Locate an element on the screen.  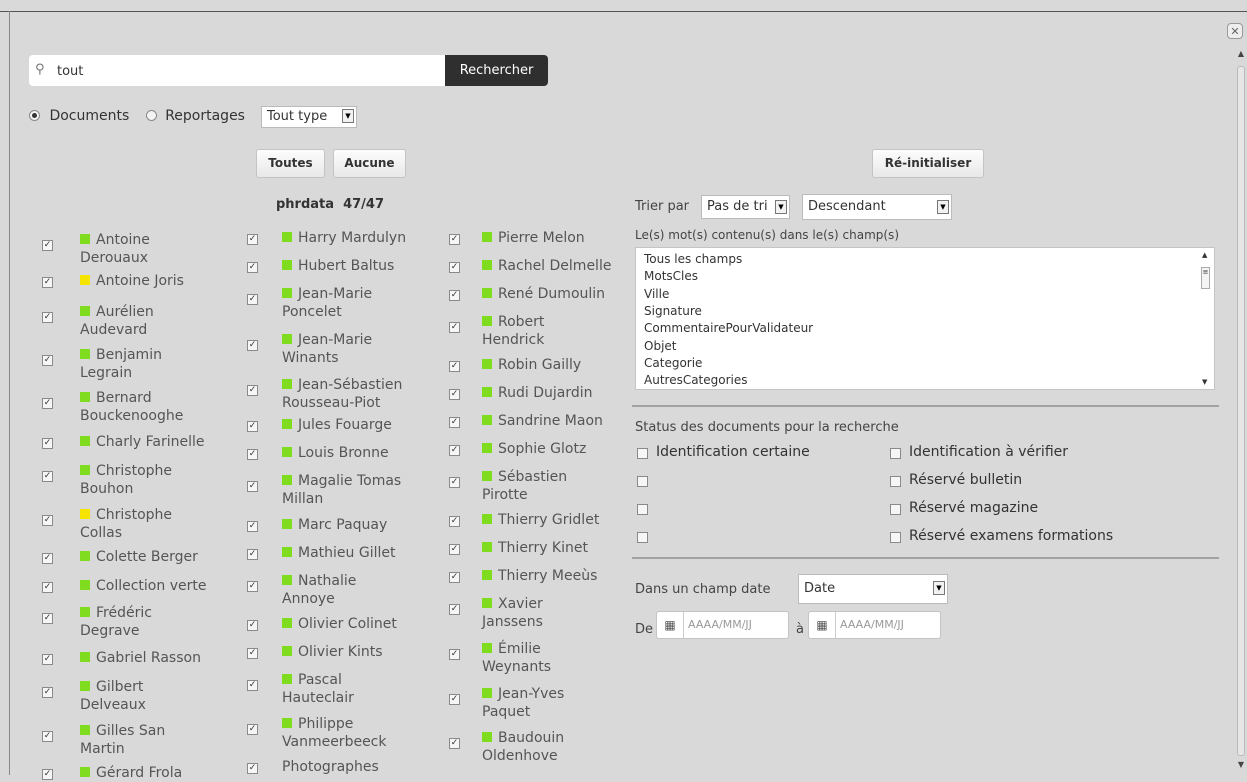
select-none-button: Aucune is located at coordinates (369, 163).